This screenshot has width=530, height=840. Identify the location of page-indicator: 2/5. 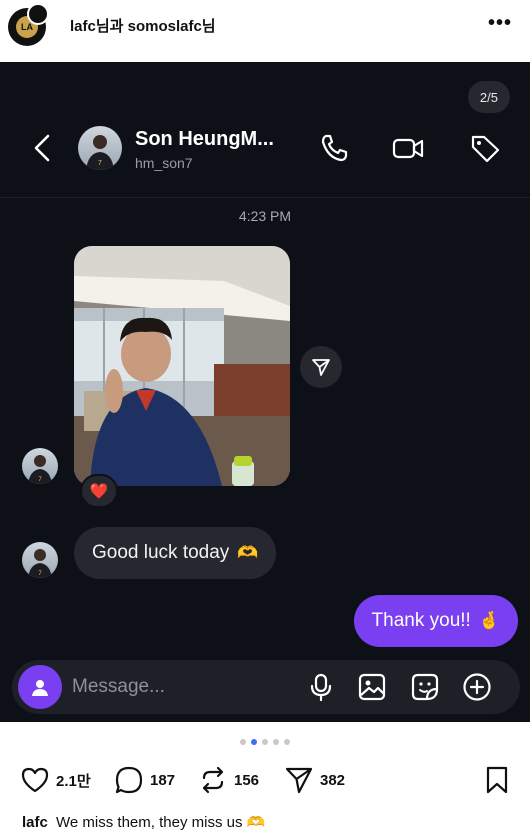
(488, 97).